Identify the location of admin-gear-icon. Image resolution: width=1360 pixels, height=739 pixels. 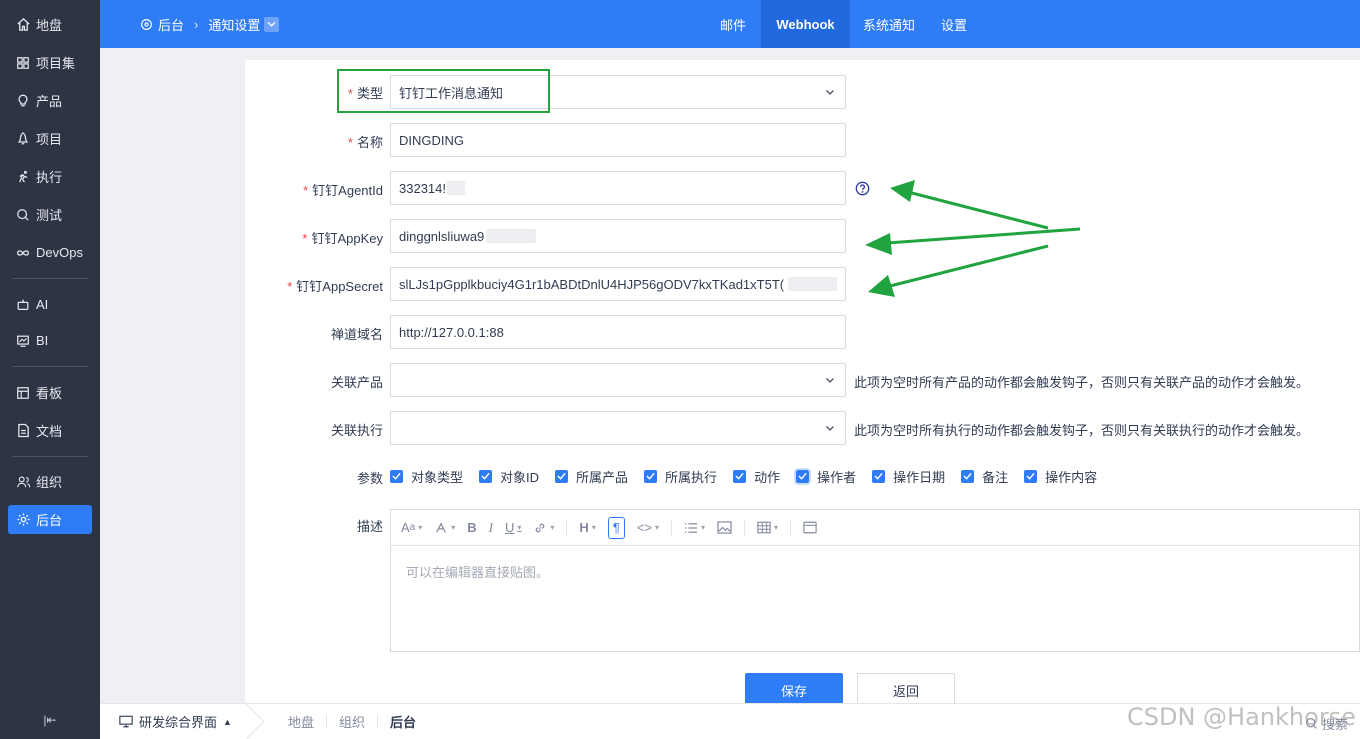
(146, 24).